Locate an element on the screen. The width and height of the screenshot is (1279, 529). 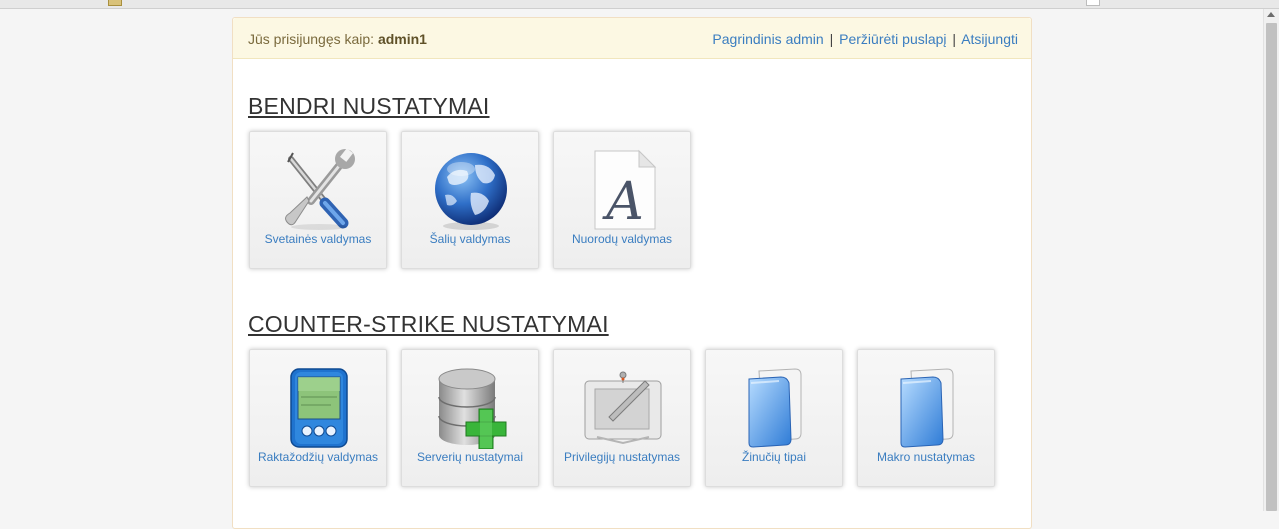
drawing-tablet-icon is located at coordinates (623, 408).